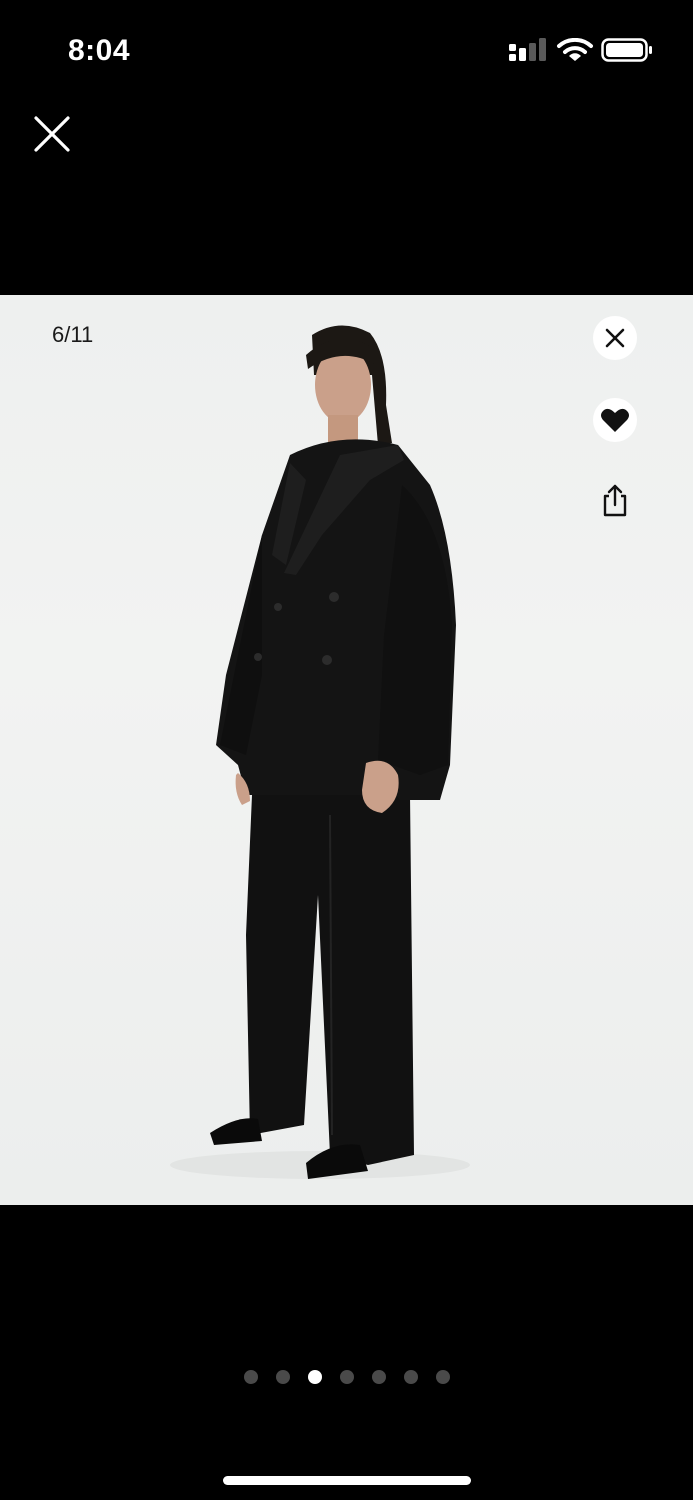 This screenshot has width=693, height=1500. I want to click on viewer-close-button, so click(52, 134).